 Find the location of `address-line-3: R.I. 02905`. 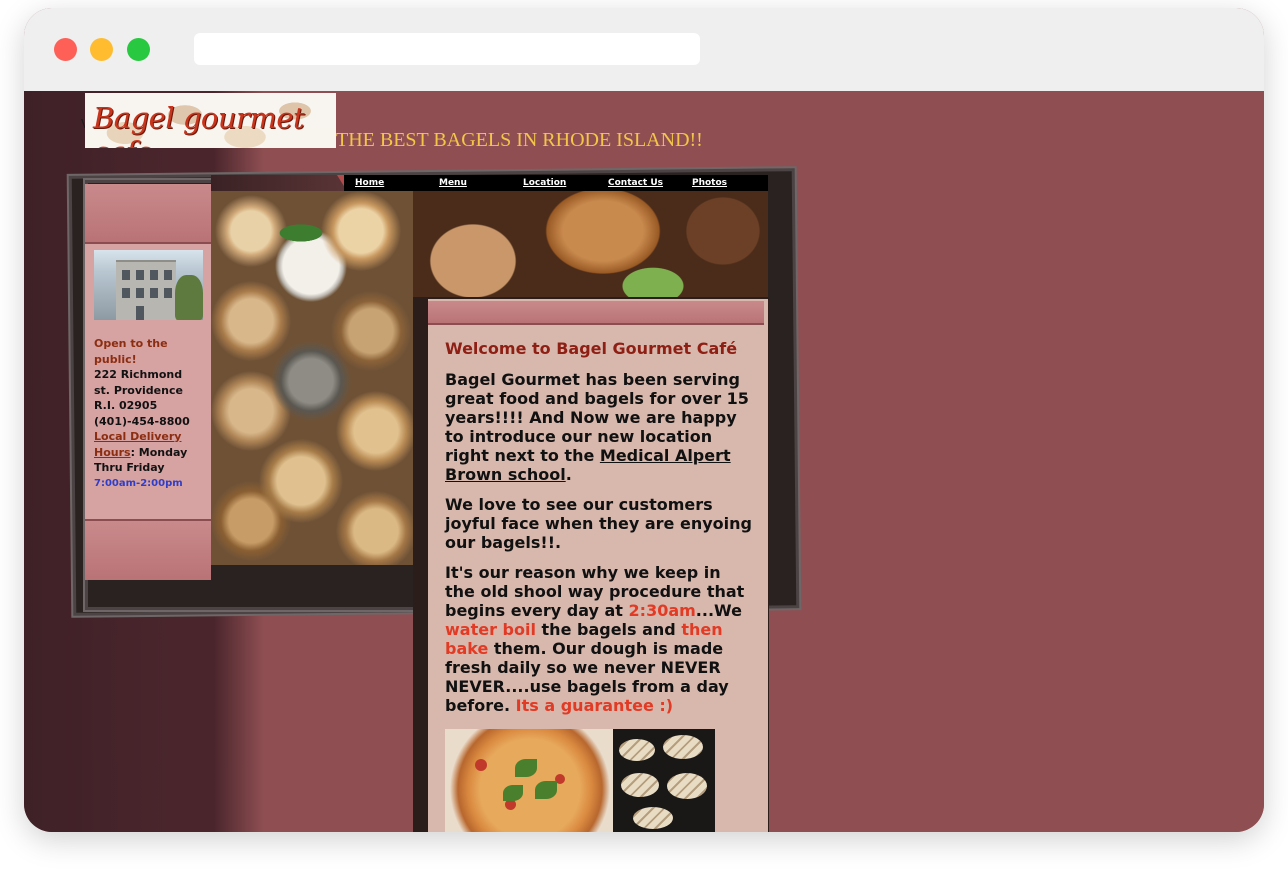

address-line-3: R.I. 02905 is located at coordinates (126, 405).